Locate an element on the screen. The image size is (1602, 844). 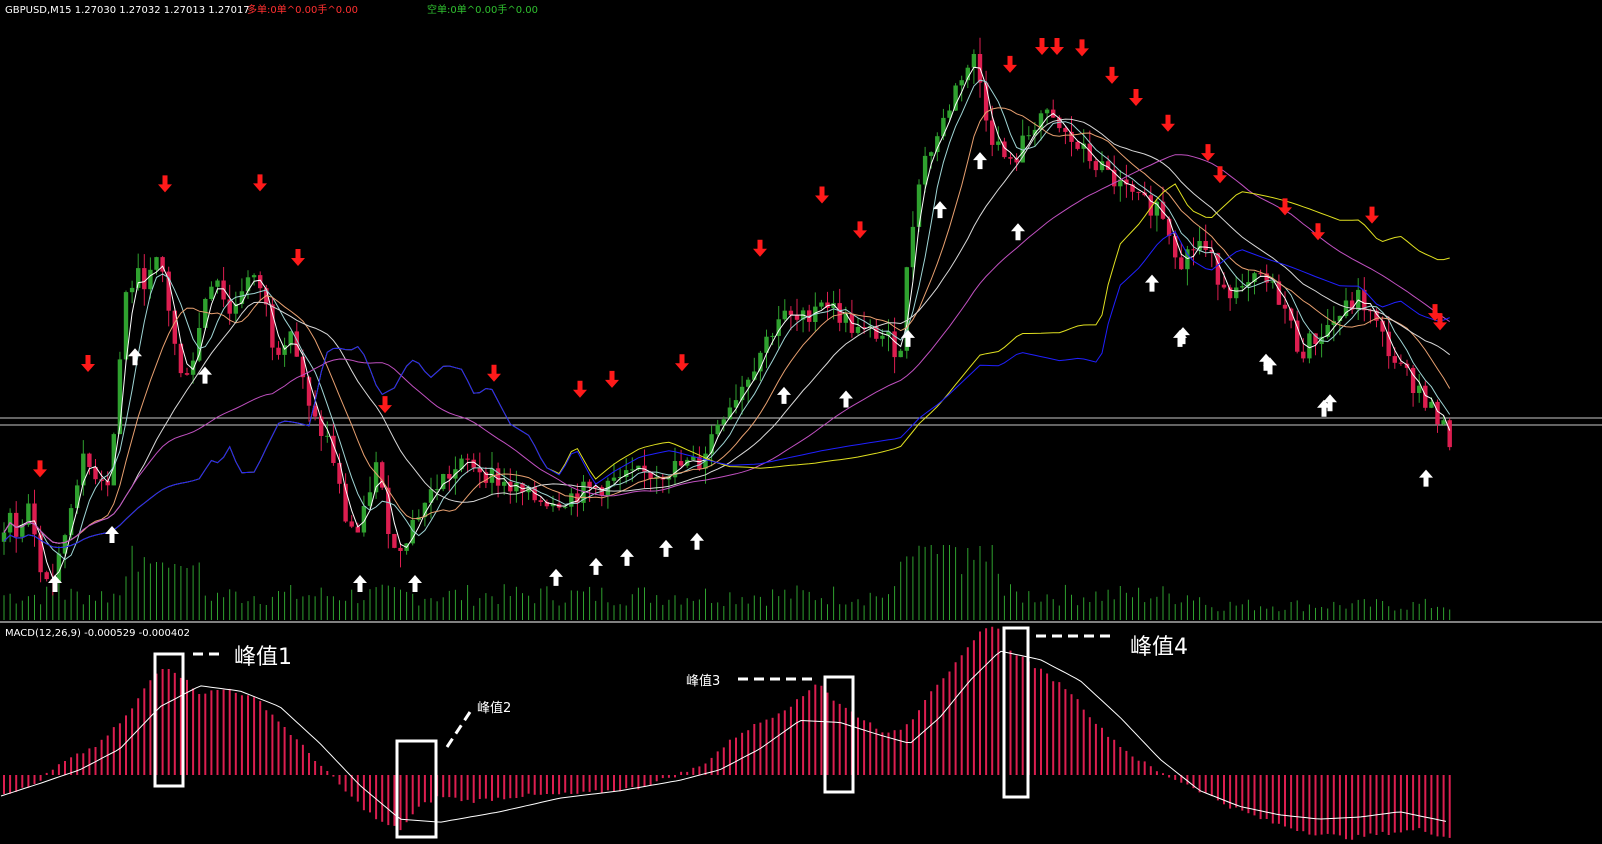
peak2-label: 峰值2 is located at coordinates (494, 708).